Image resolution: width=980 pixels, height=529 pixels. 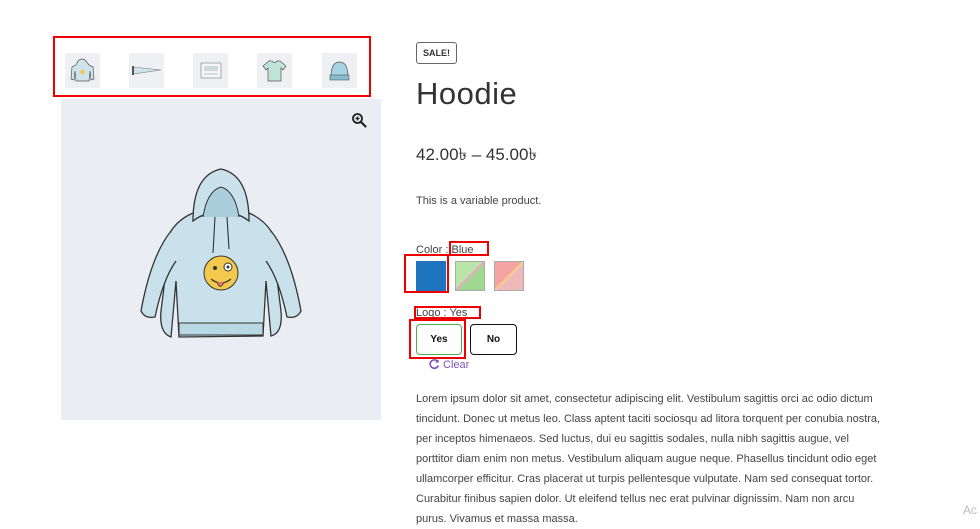 I want to click on clear-selection-link: Clear, so click(x=448, y=364).